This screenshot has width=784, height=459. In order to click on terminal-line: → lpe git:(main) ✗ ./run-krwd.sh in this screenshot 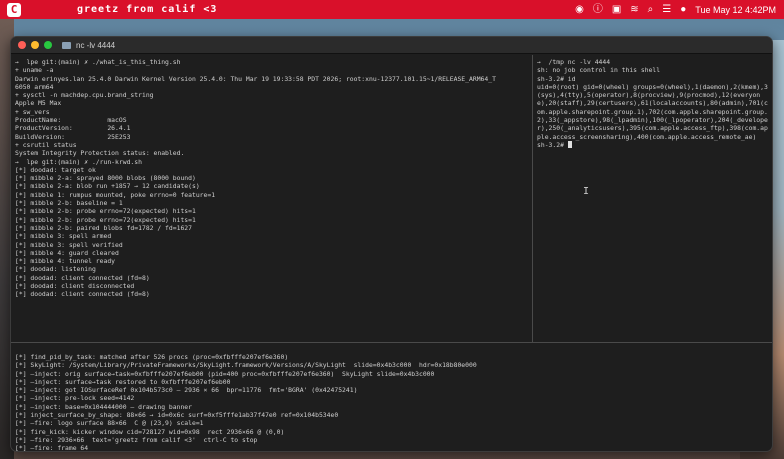, I will do `click(78, 161)`.